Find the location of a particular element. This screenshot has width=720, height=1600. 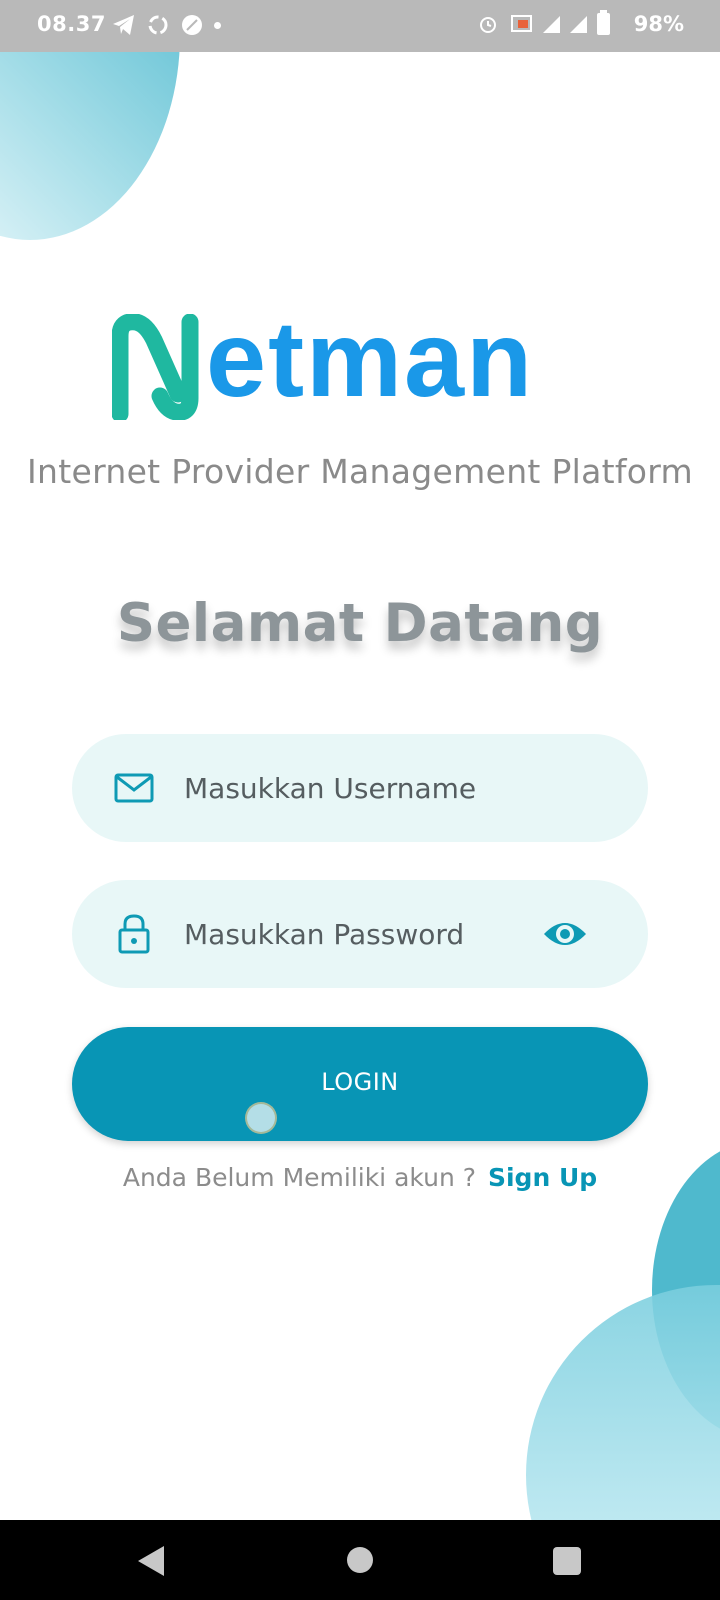

touch-indicator is located at coordinates (261, 1118).